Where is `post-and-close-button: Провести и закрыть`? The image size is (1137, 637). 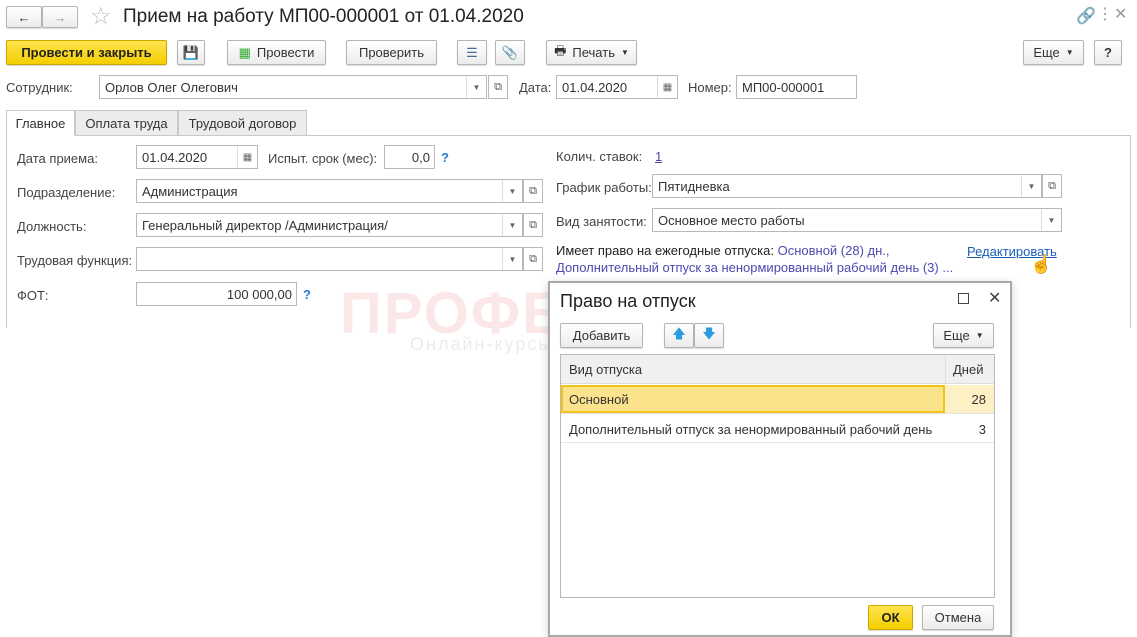
post-and-close-button: Провести и закрыть is located at coordinates (86, 52).